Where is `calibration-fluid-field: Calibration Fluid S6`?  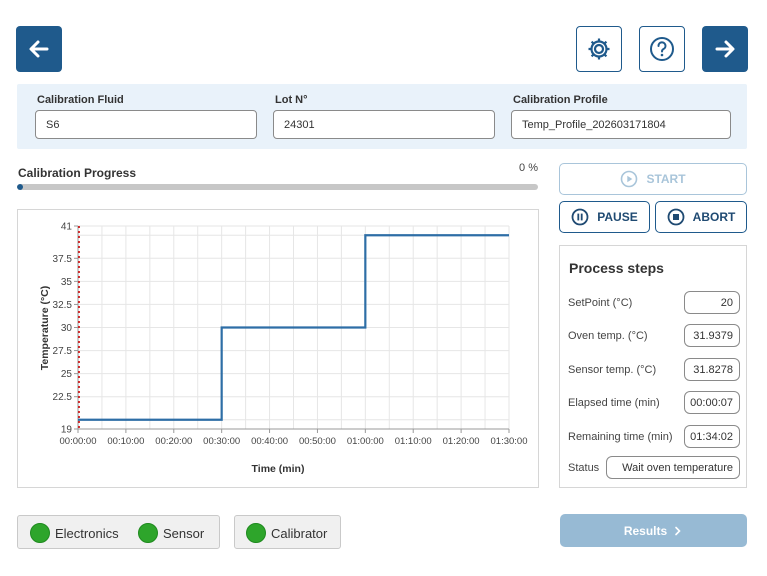
calibration-fluid-field: Calibration Fluid S6 is located at coordinates (146, 116).